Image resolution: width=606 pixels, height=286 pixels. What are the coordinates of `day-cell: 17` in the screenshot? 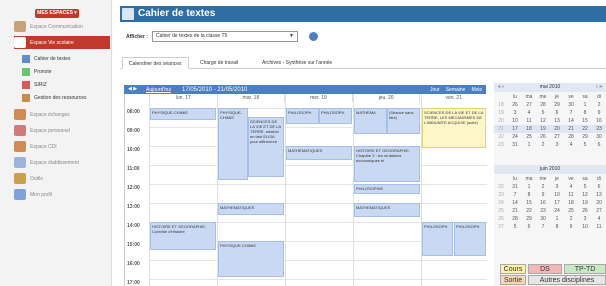 It's located at (515, 129).